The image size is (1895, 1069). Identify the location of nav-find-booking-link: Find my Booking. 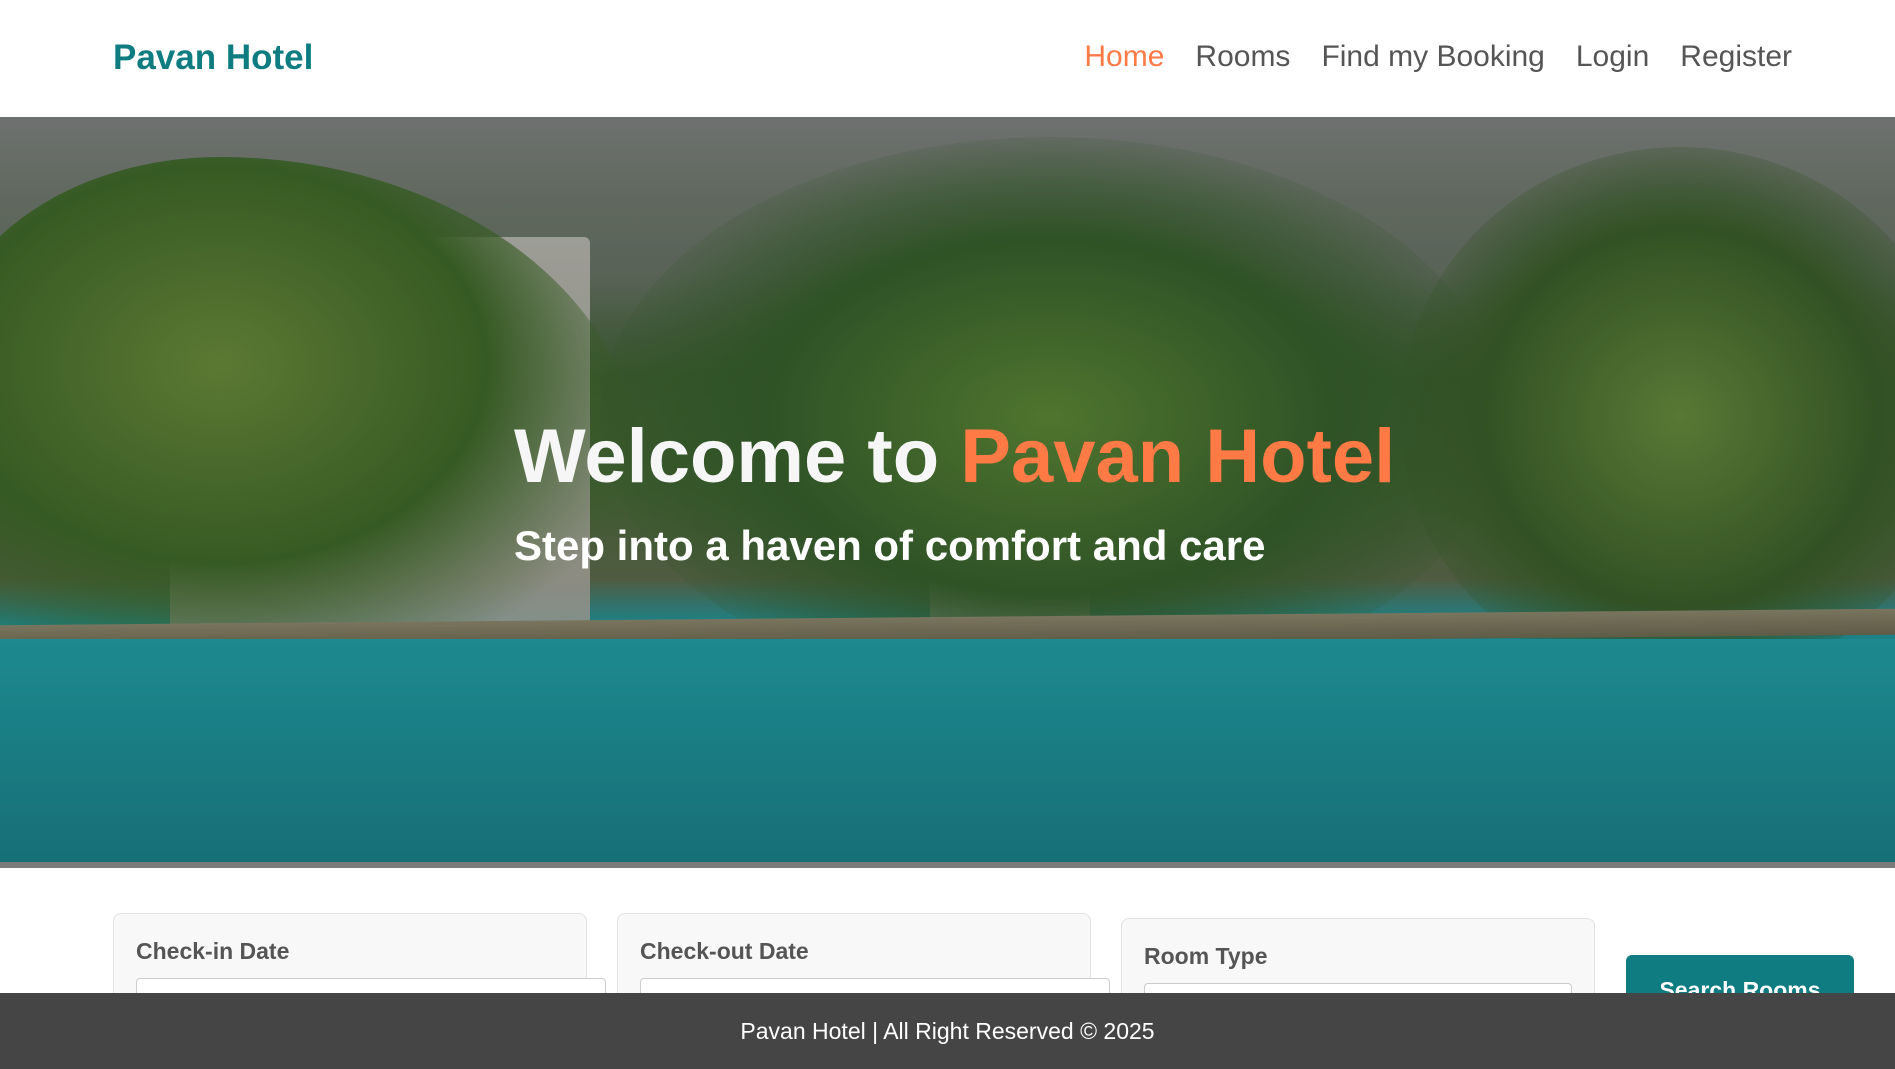
(1432, 57).